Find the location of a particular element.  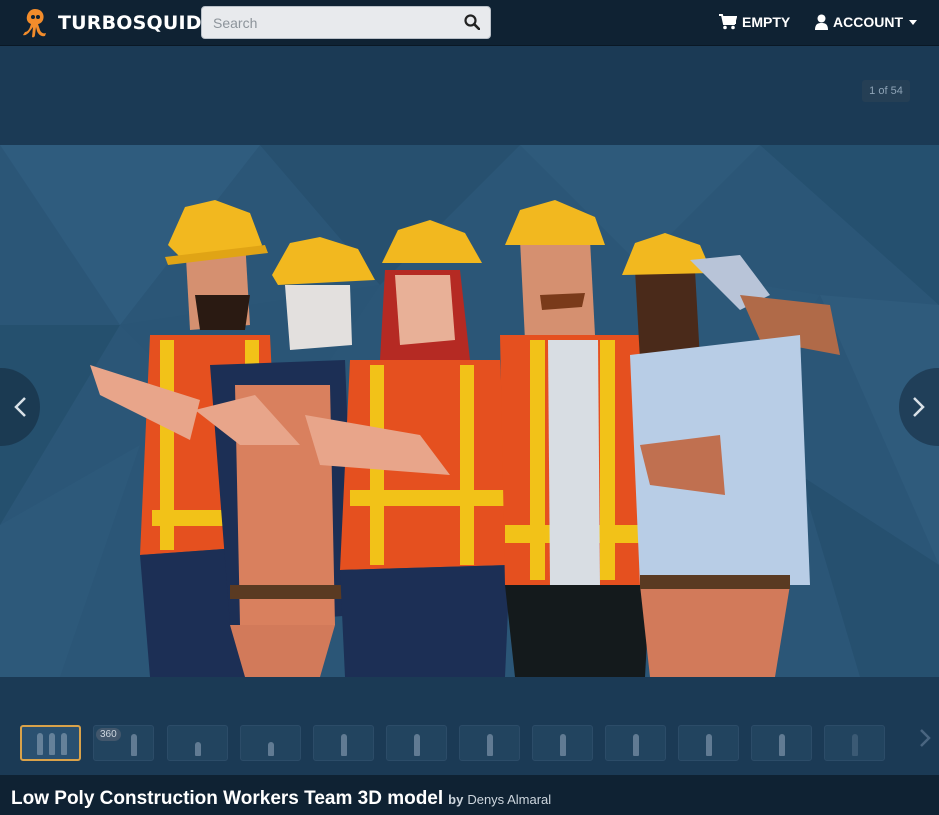

top-navigation-bar: TURBOSQUID EMPTY ACCOUNT is located at coordinates (469, 23).